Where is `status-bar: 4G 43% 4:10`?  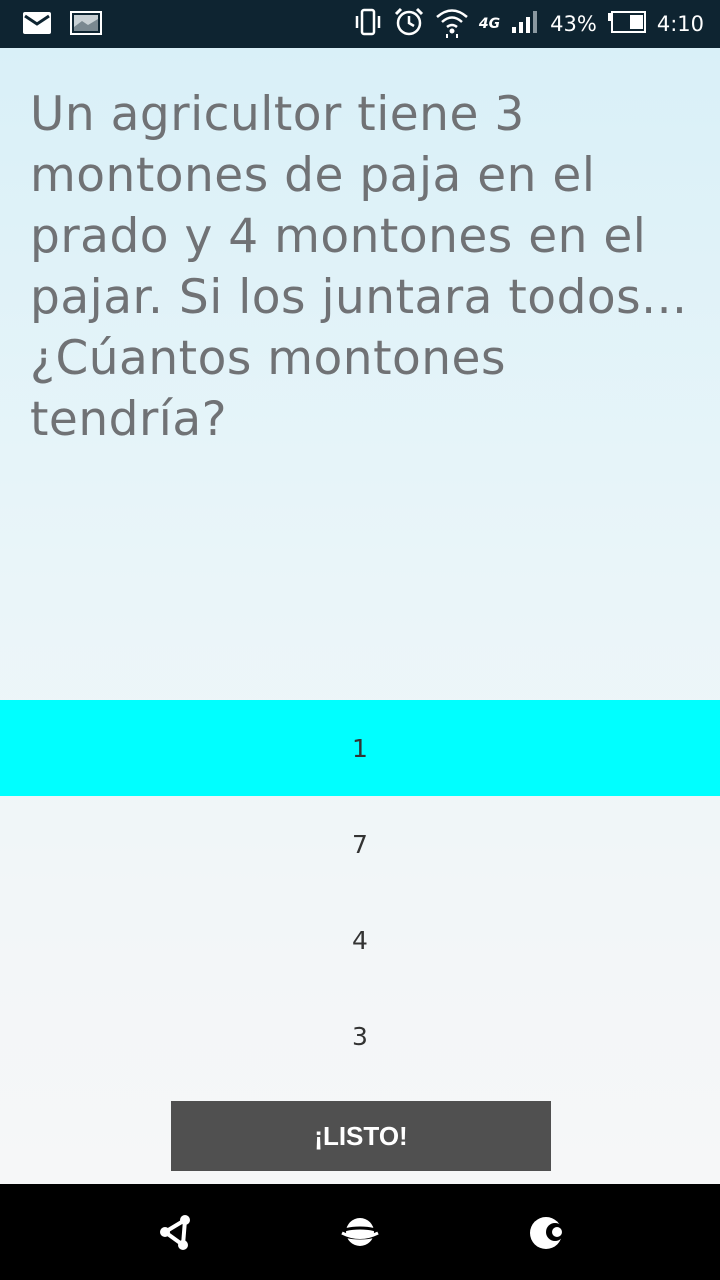 status-bar: 4G 43% 4:10 is located at coordinates (360, 24).